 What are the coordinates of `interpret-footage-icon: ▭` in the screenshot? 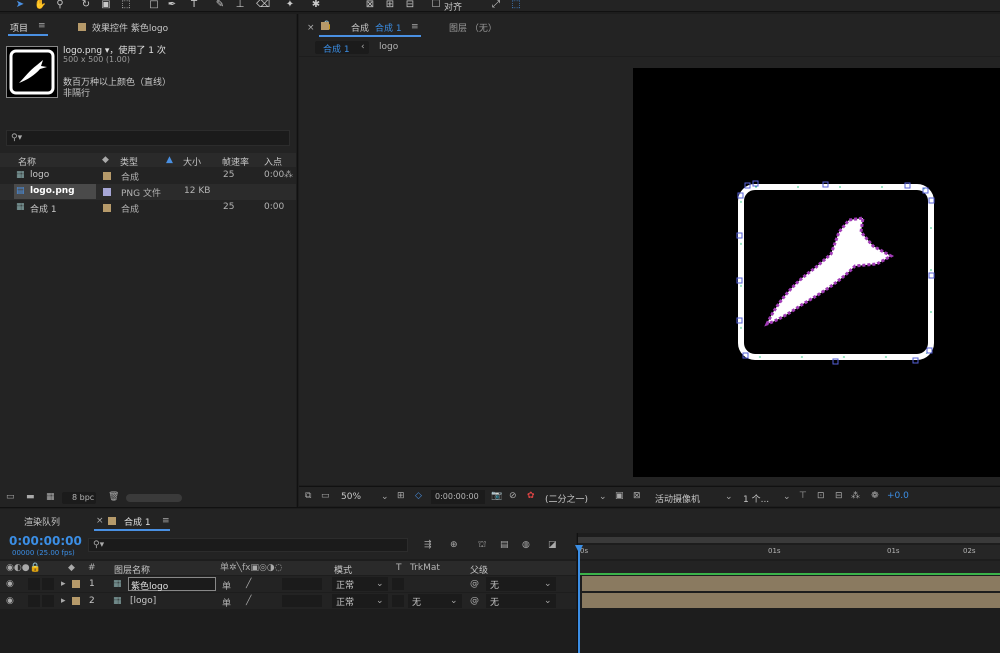 It's located at (10, 497).